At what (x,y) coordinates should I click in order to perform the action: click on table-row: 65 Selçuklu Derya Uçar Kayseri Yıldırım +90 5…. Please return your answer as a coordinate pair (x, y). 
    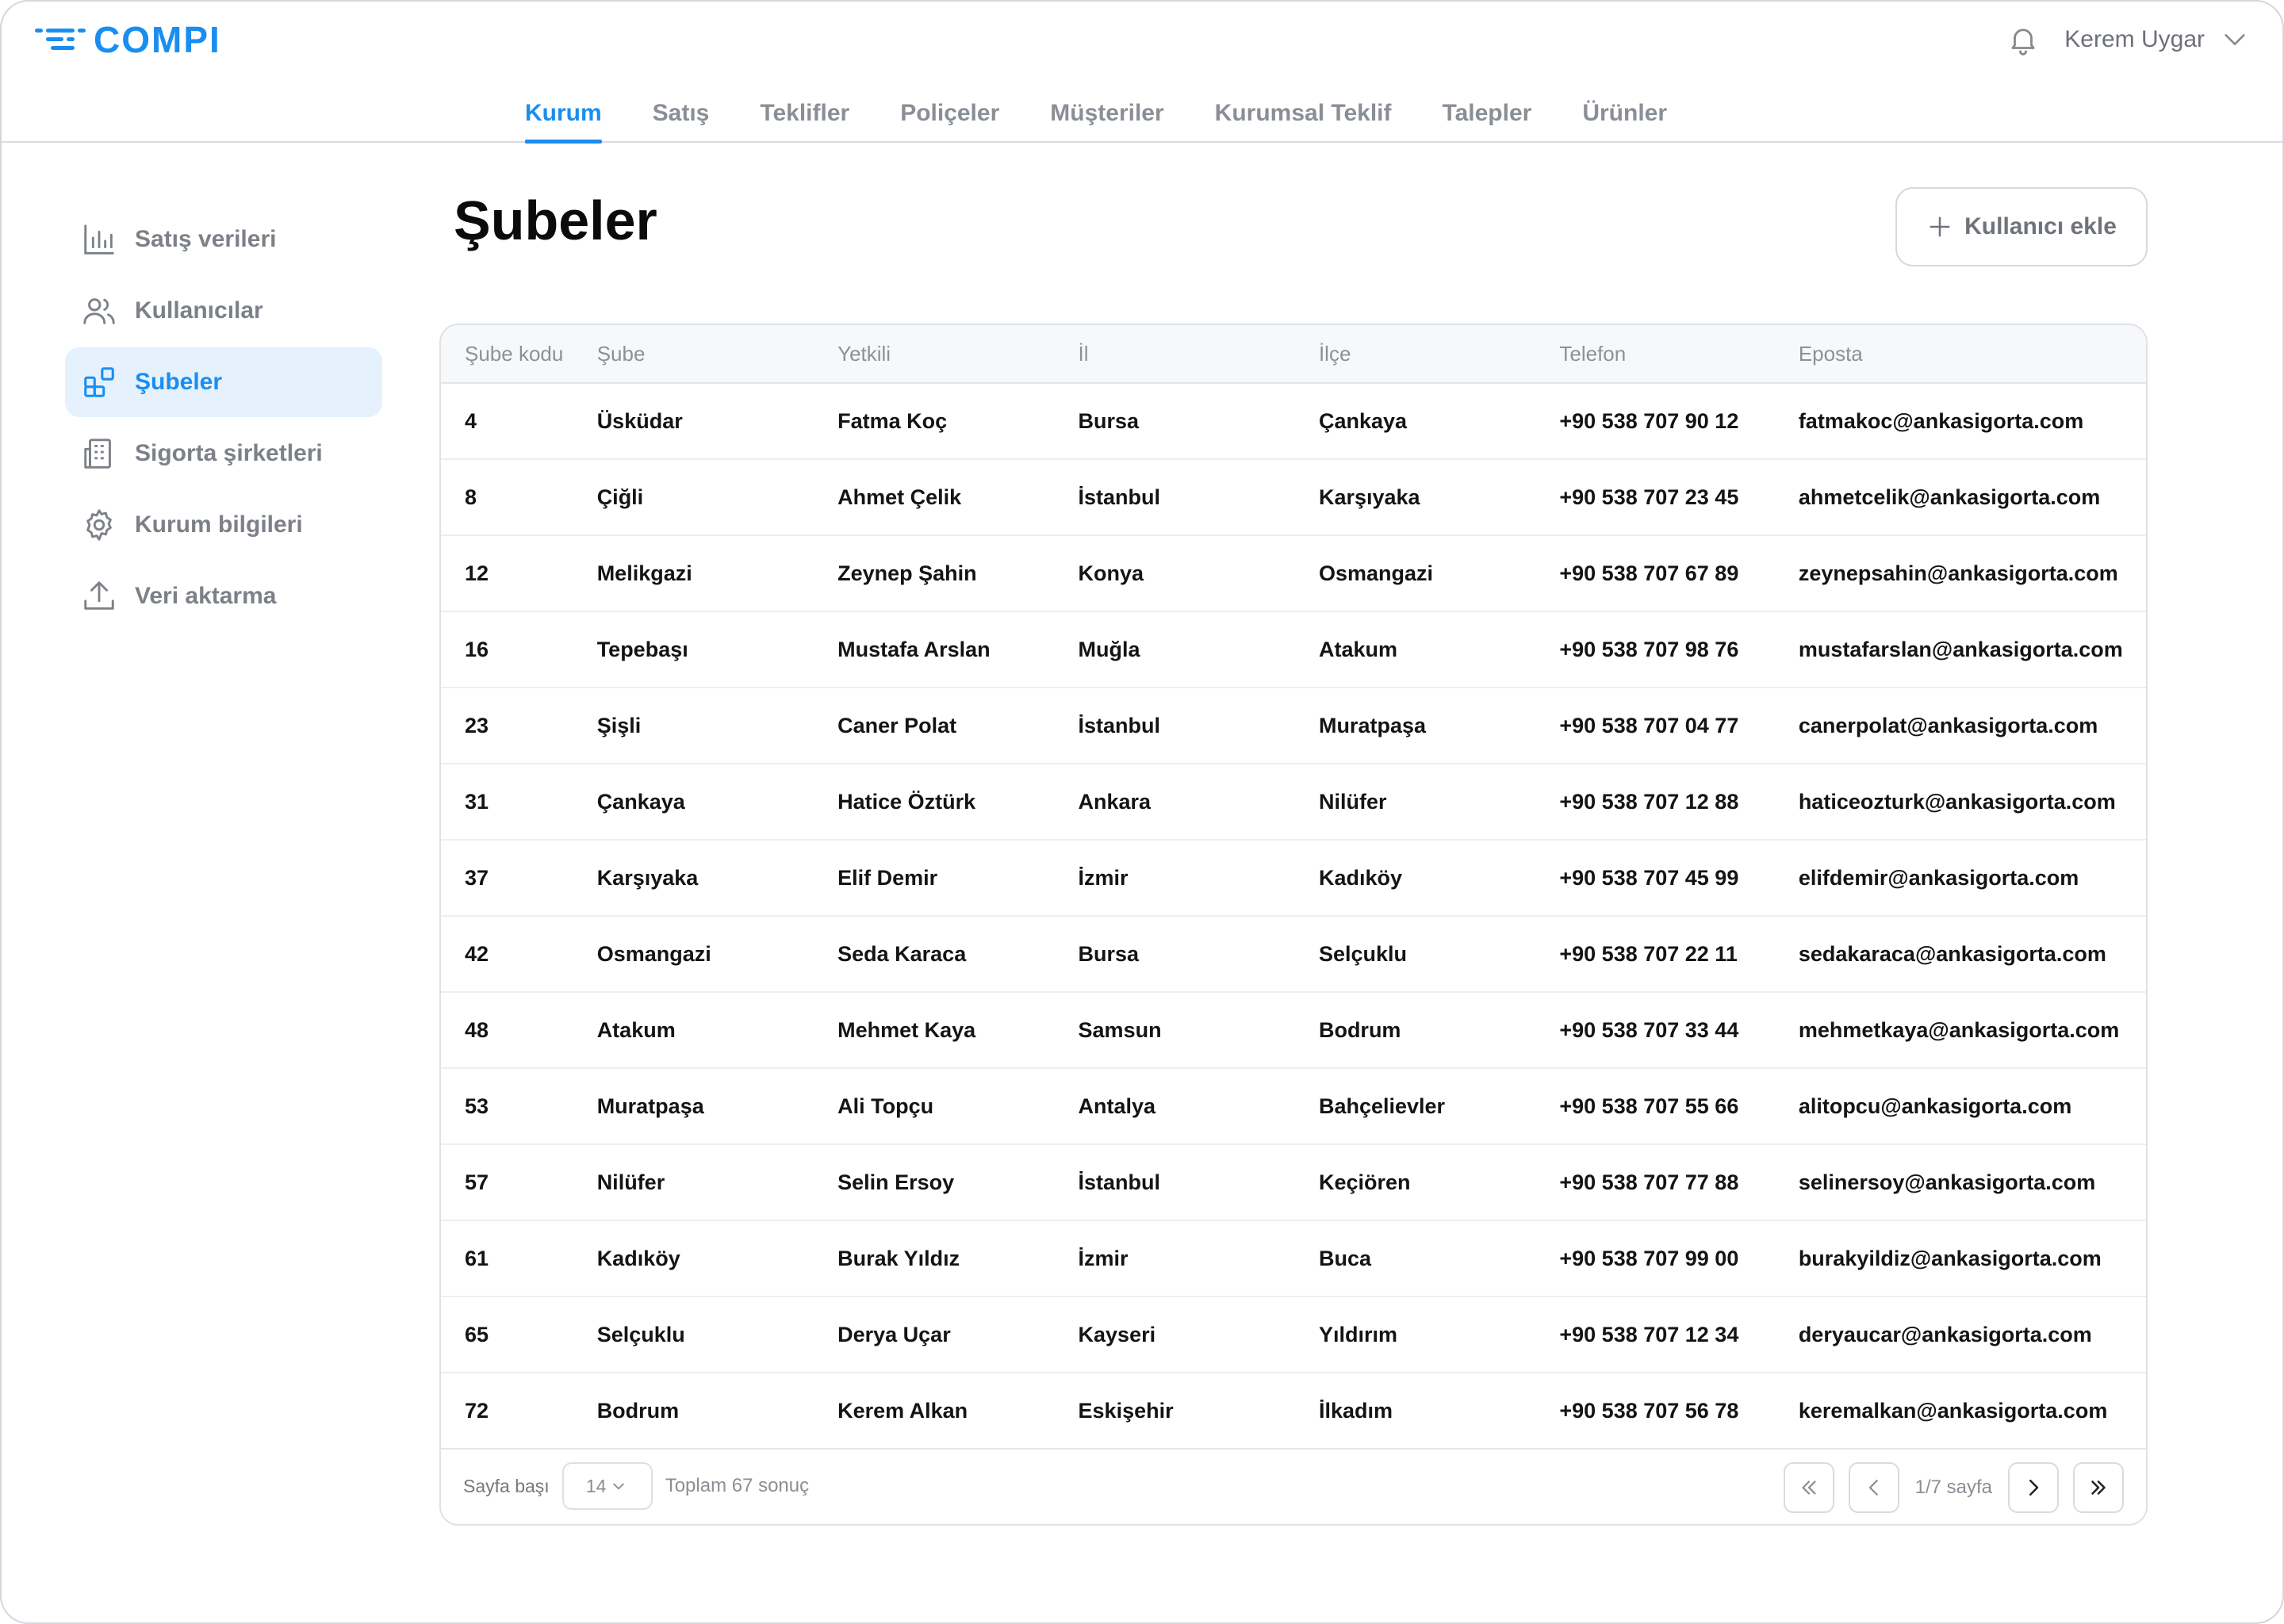
    Looking at the image, I should click on (1293, 1335).